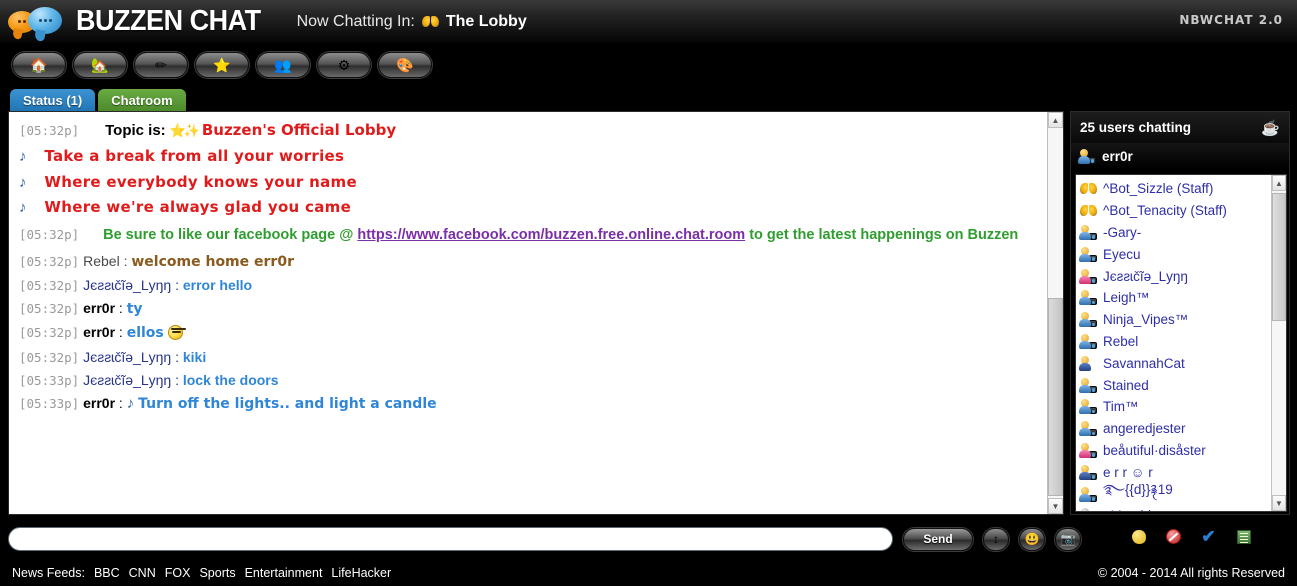  Describe the element at coordinates (1175, 385) in the screenshot. I see `list-item: Stained` at that location.